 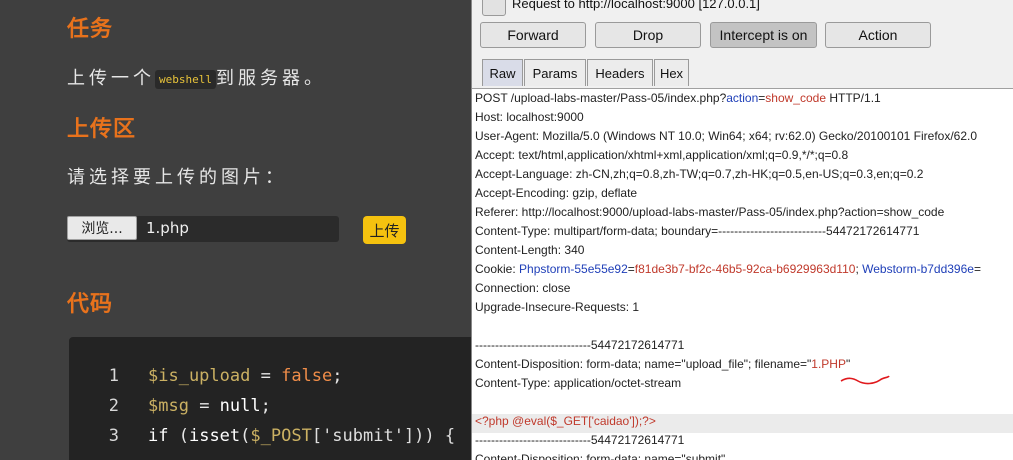 I want to click on line-number: 1, so click(x=113, y=376).